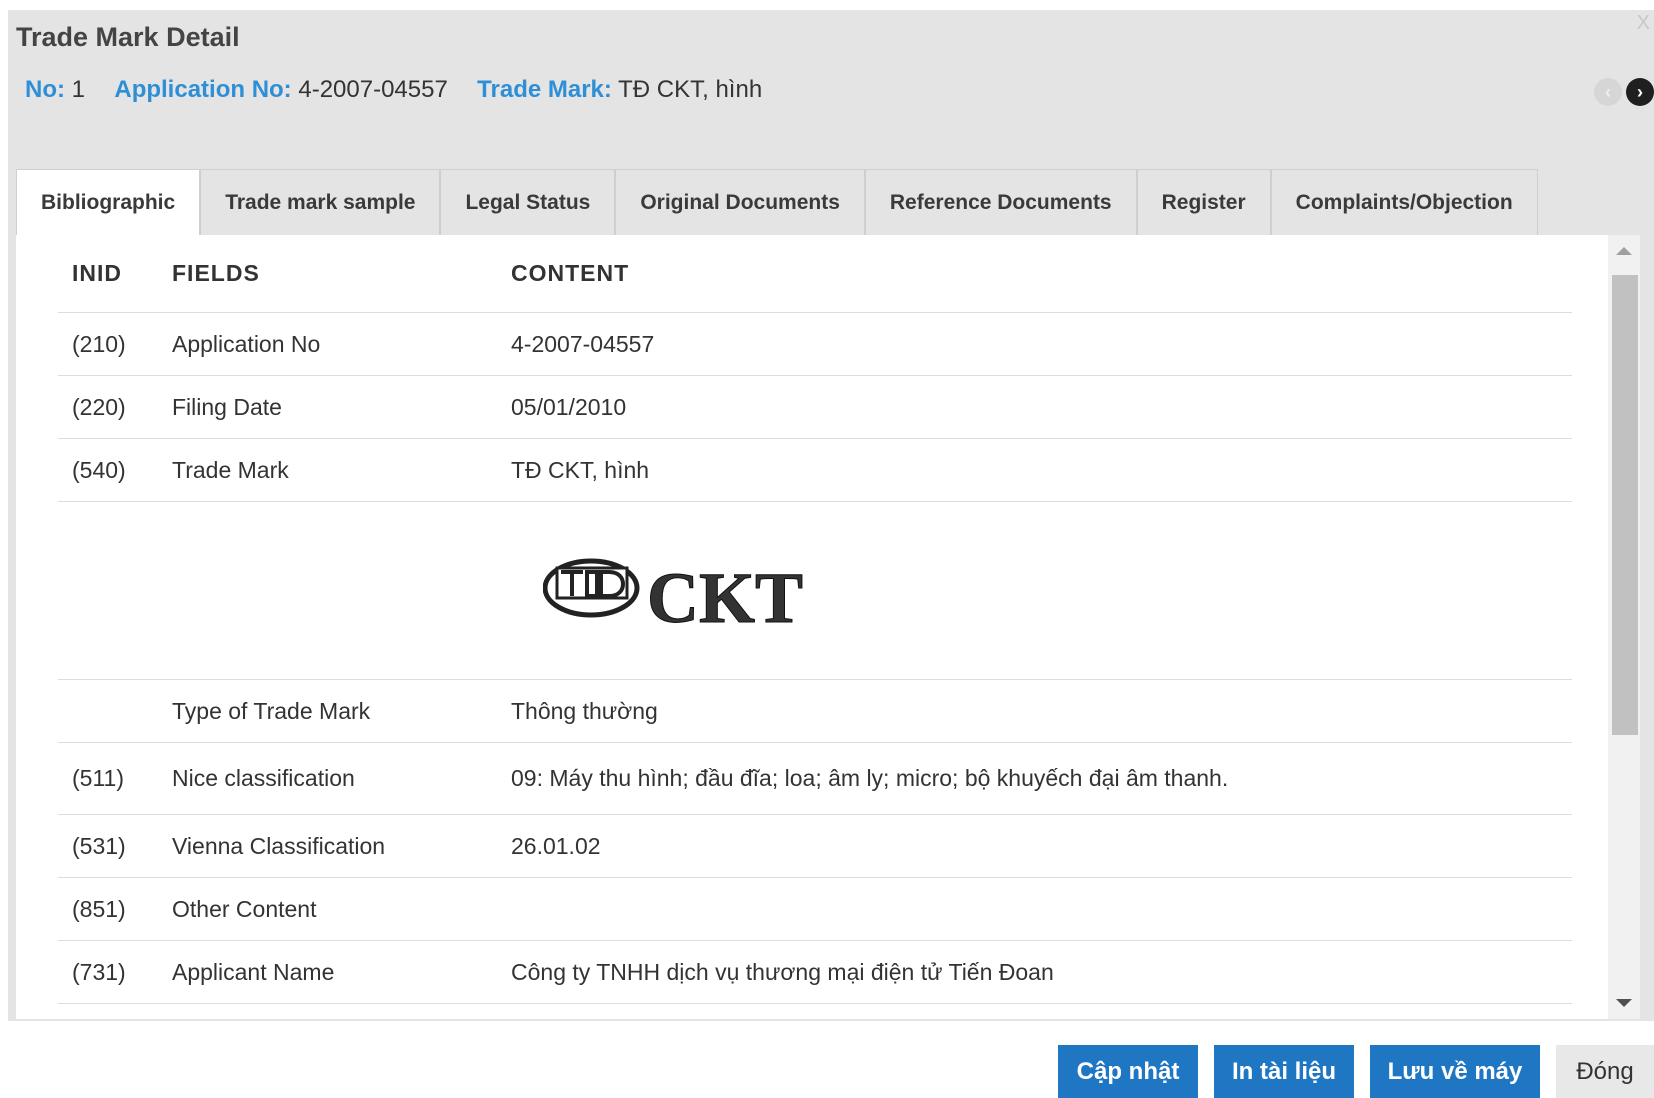  Describe the element at coordinates (690, 89) in the screenshot. I see `trade-mark-value: TĐ CKT, hình` at that location.